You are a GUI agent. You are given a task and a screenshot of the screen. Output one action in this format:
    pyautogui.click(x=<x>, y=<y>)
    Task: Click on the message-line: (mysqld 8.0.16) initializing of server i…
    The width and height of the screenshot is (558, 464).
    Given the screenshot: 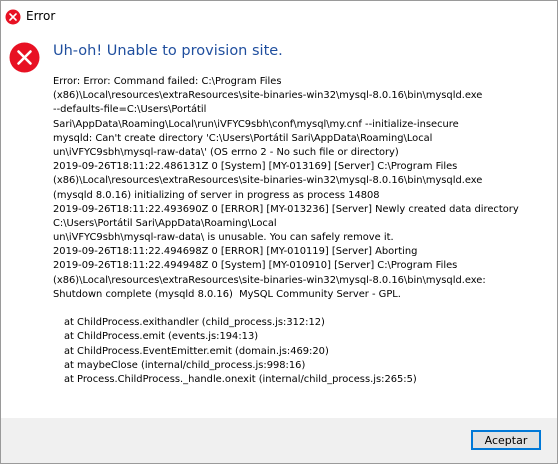 What is the action you would take?
    pyautogui.click(x=216, y=195)
    